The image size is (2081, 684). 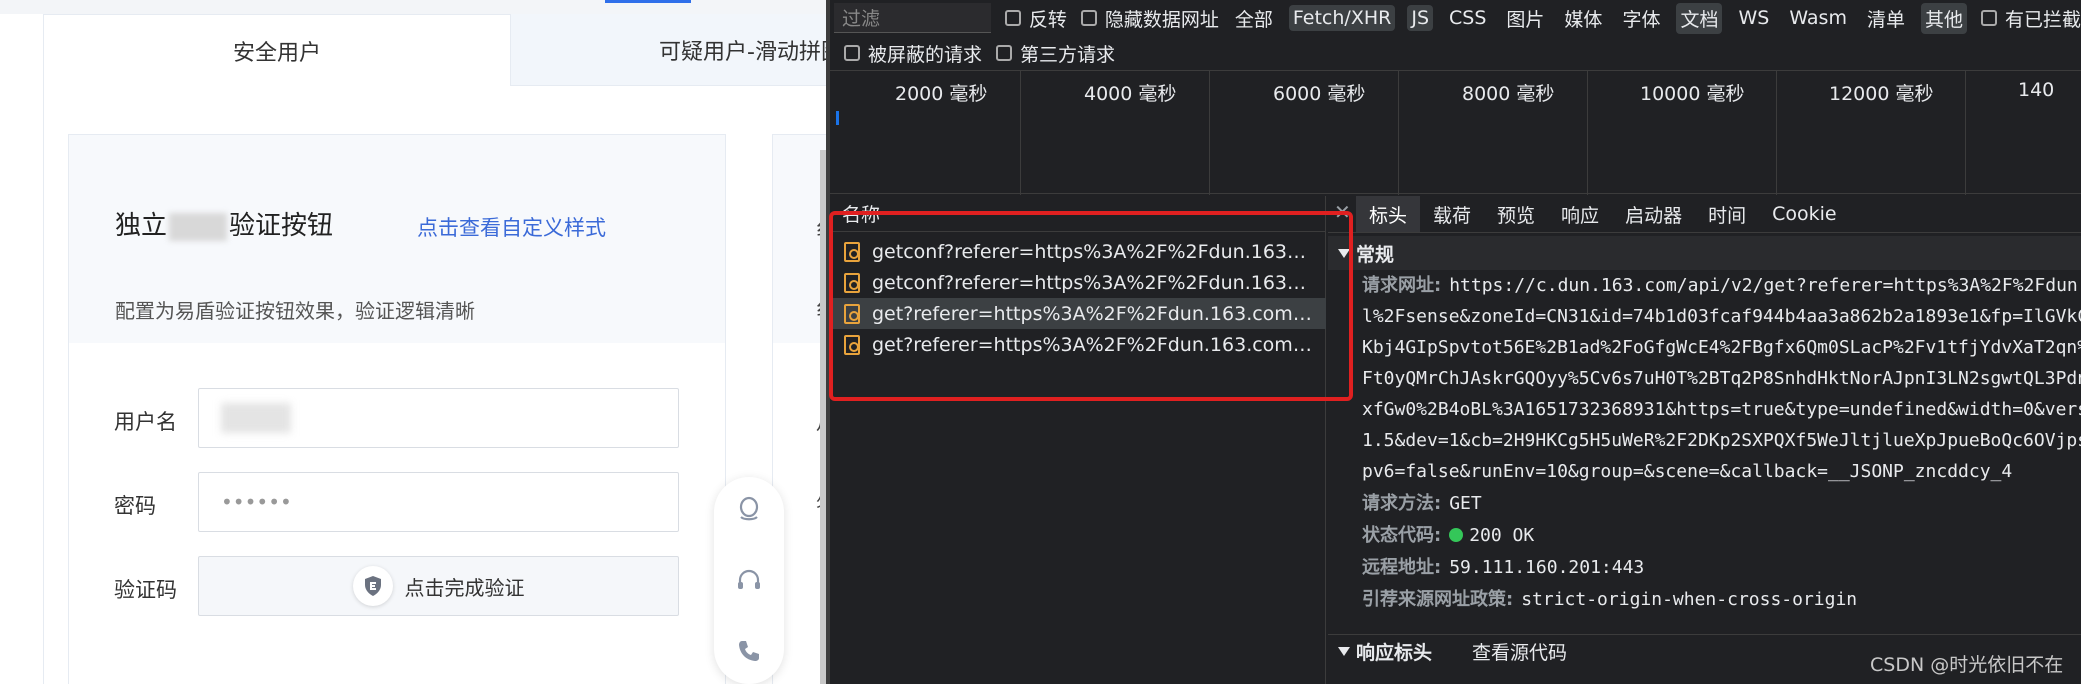 I want to click on filter-all: 全部, so click(x=1254, y=18).